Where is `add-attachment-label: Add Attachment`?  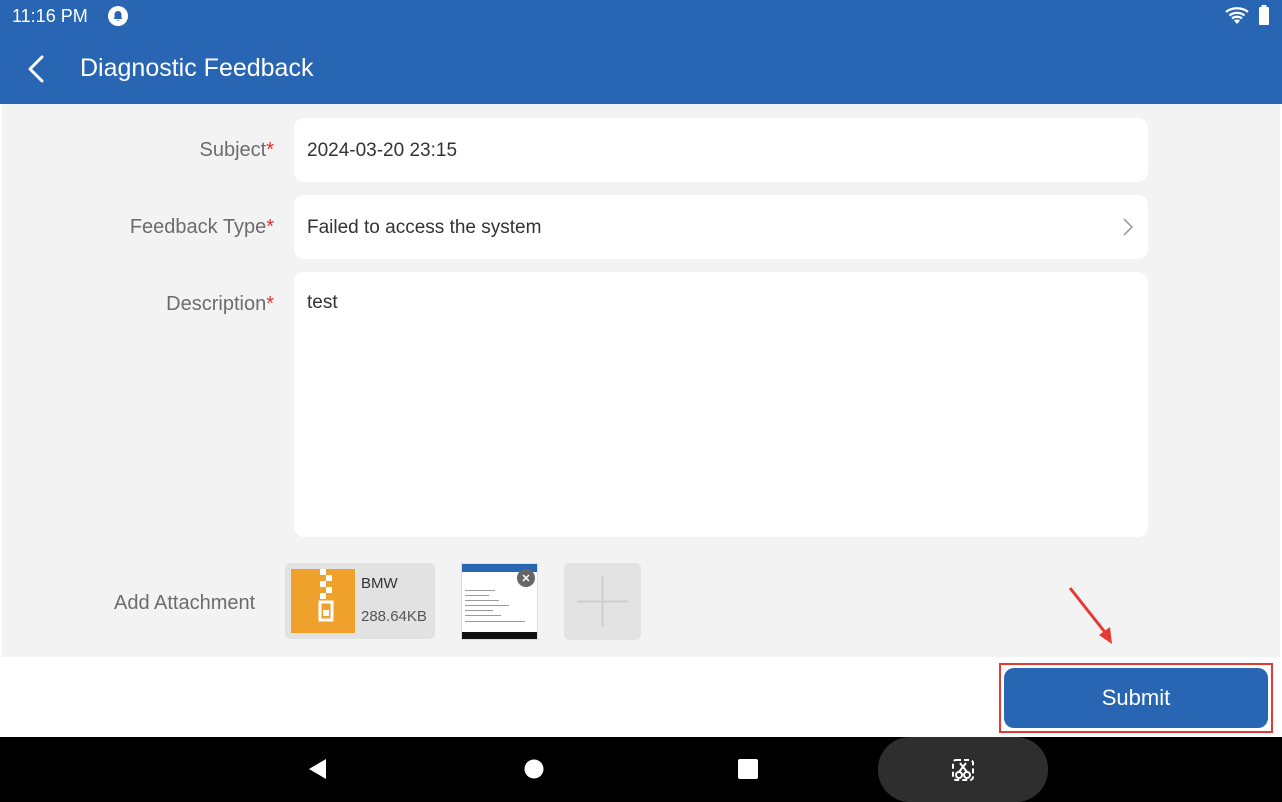
add-attachment-label: Add Attachment is located at coordinates (185, 603).